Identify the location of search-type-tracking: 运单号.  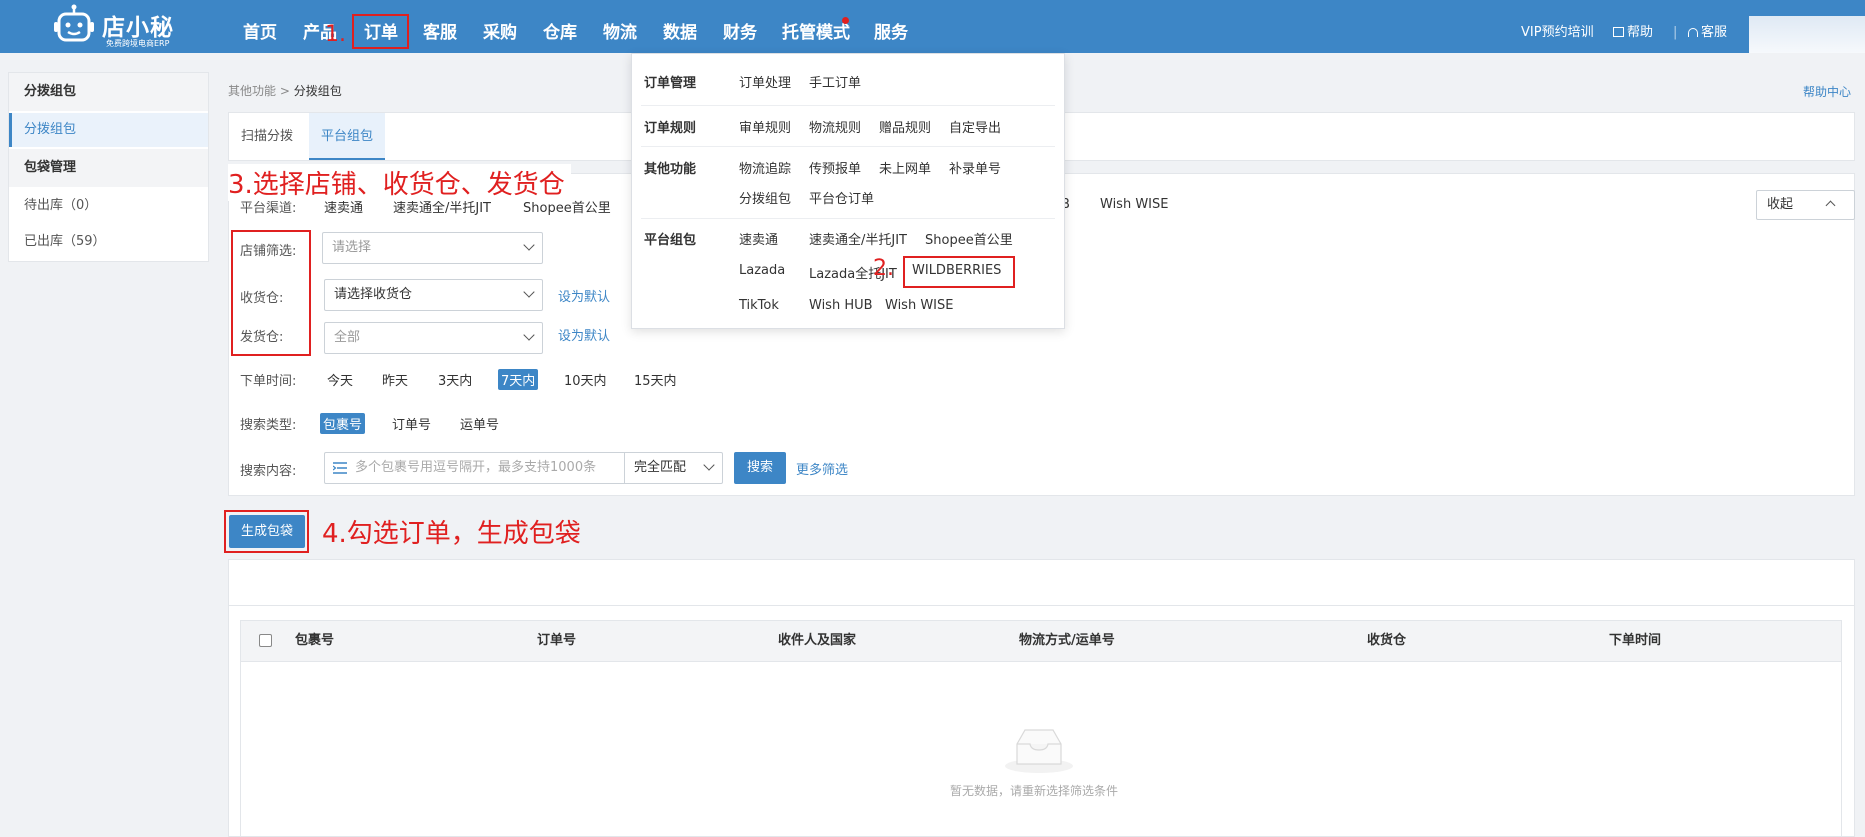
(479, 423).